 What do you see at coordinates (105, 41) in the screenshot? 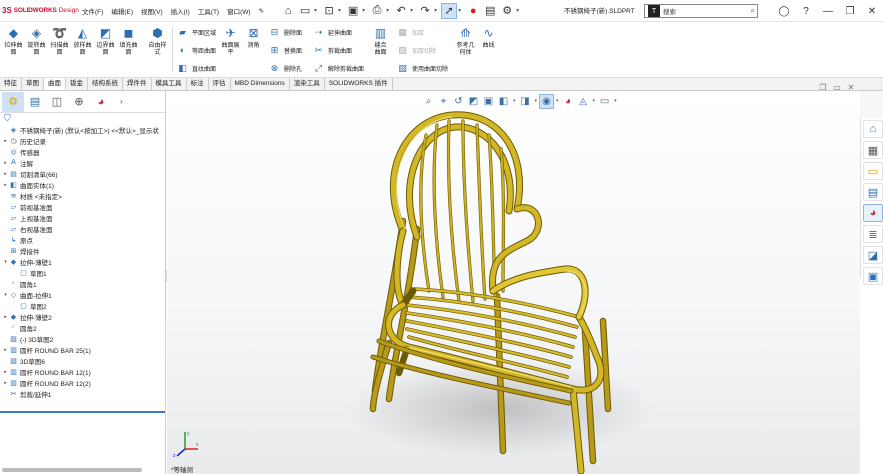
I see `boundary-surface-button: ◩ 边界曲面` at bounding box center [105, 41].